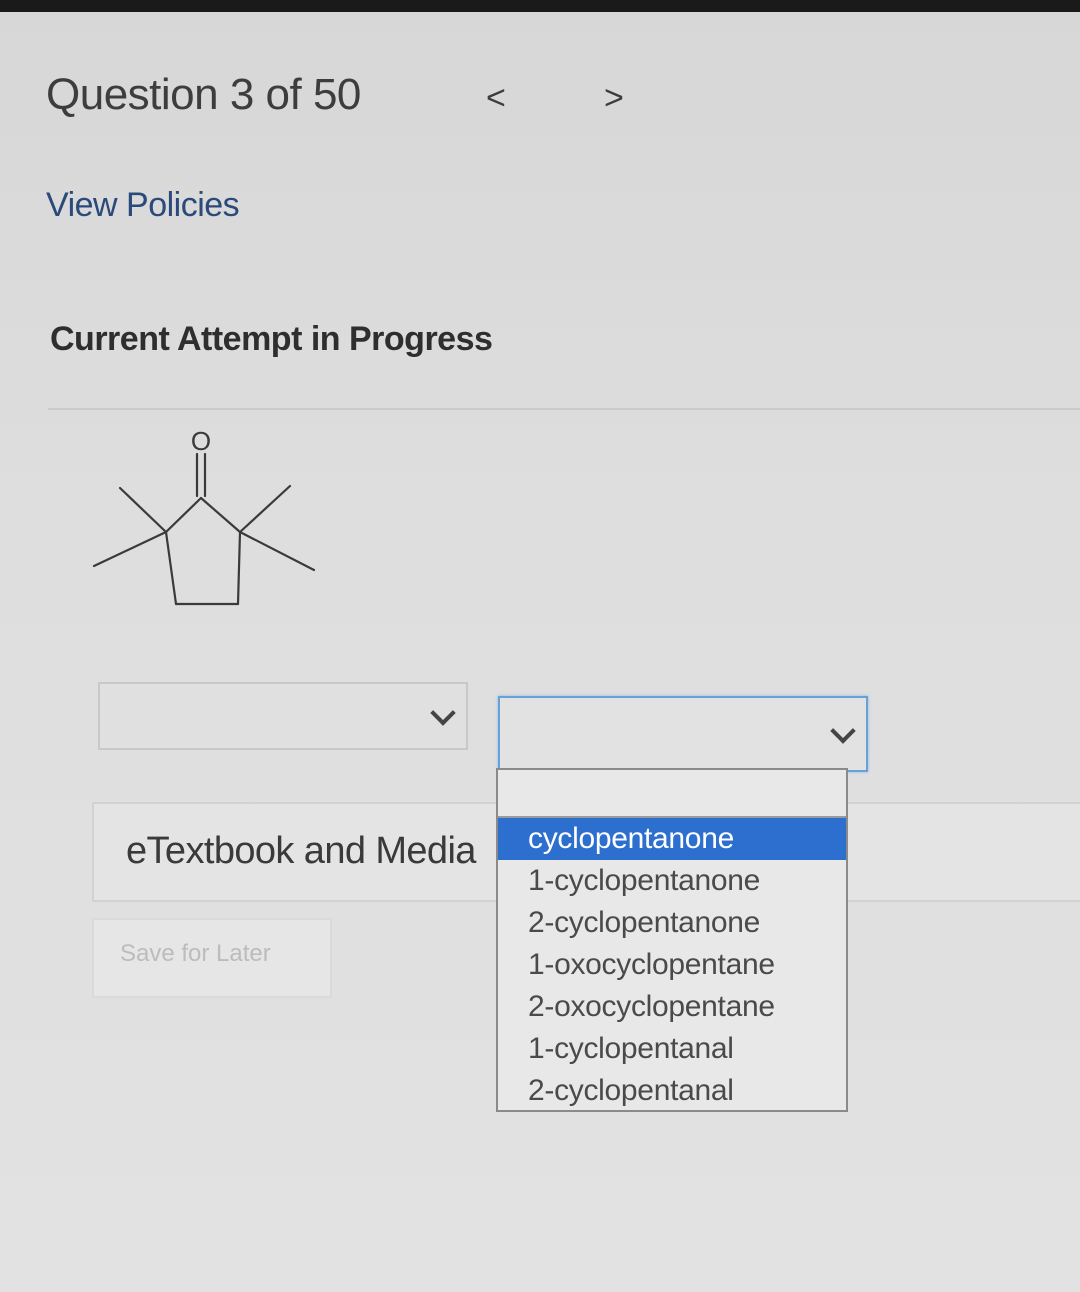 The image size is (1080, 1292). Describe the element at coordinates (672, 965) in the screenshot. I see `dropdown-option-1-oxocyclopentane: 1-oxocyclopentane` at that location.